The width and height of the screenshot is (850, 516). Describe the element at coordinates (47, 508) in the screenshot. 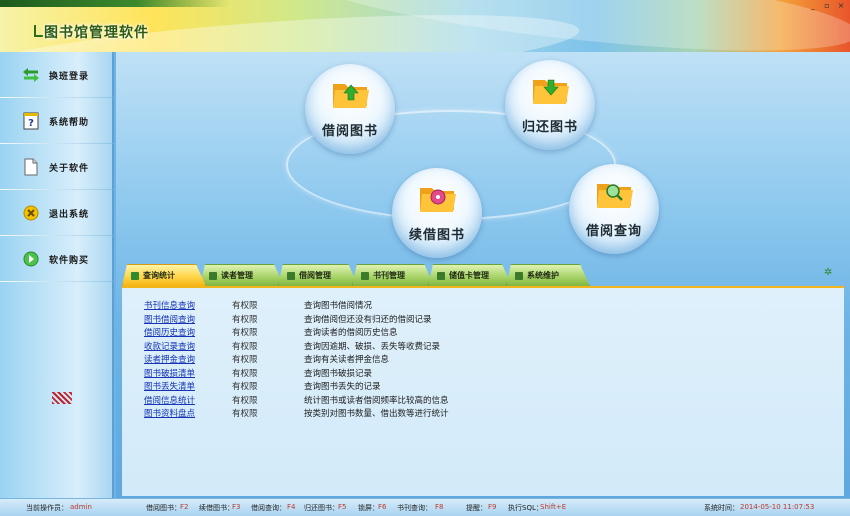

I see `operator-label: 当前操作员：` at that location.